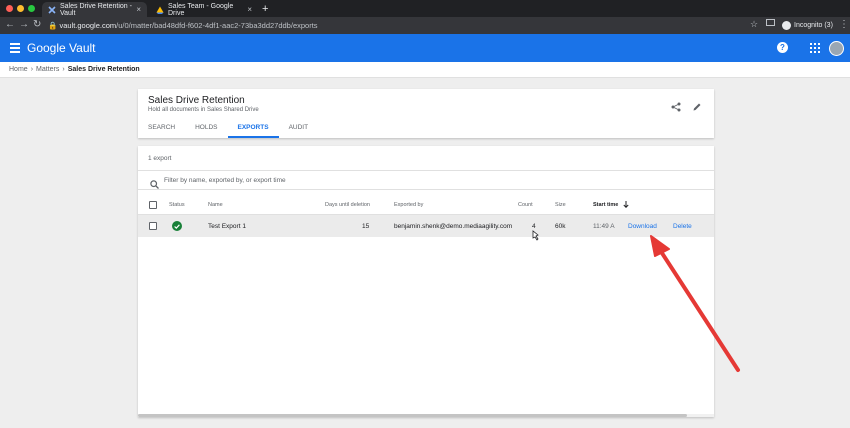 This screenshot has height=428, width=850. Describe the element at coordinates (606, 205) in the screenshot. I see `column-start-time-label: Start time` at that location.